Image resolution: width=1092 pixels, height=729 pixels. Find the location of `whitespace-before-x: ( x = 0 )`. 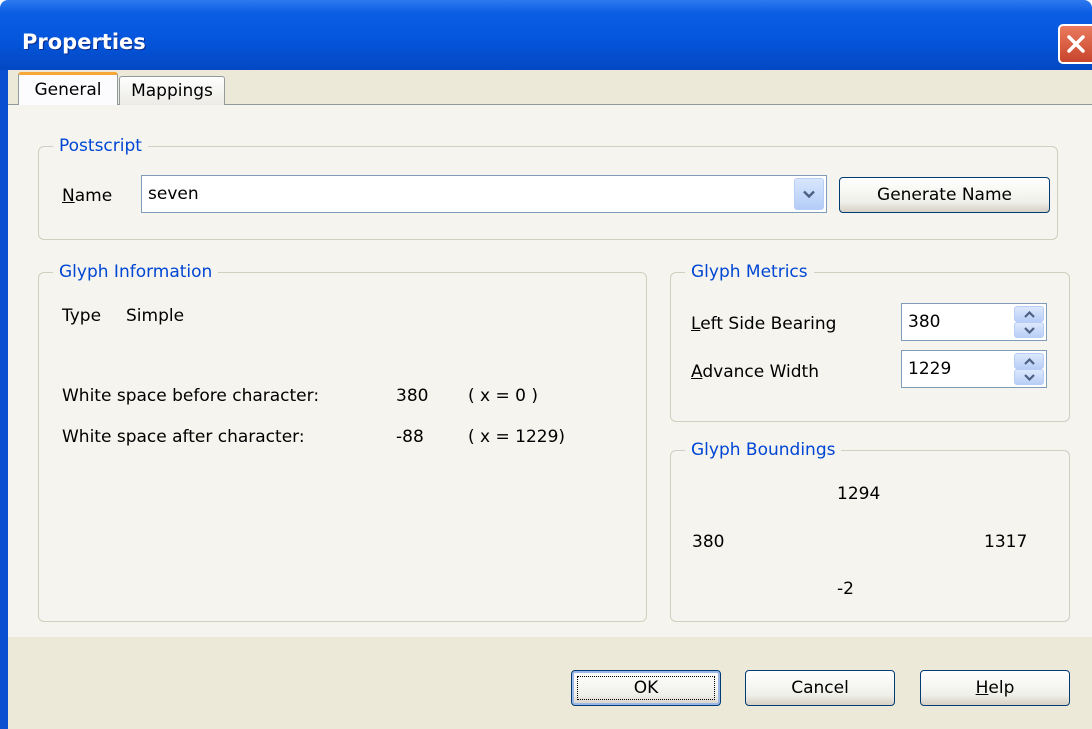

whitespace-before-x: ( x = 0 ) is located at coordinates (503, 396).